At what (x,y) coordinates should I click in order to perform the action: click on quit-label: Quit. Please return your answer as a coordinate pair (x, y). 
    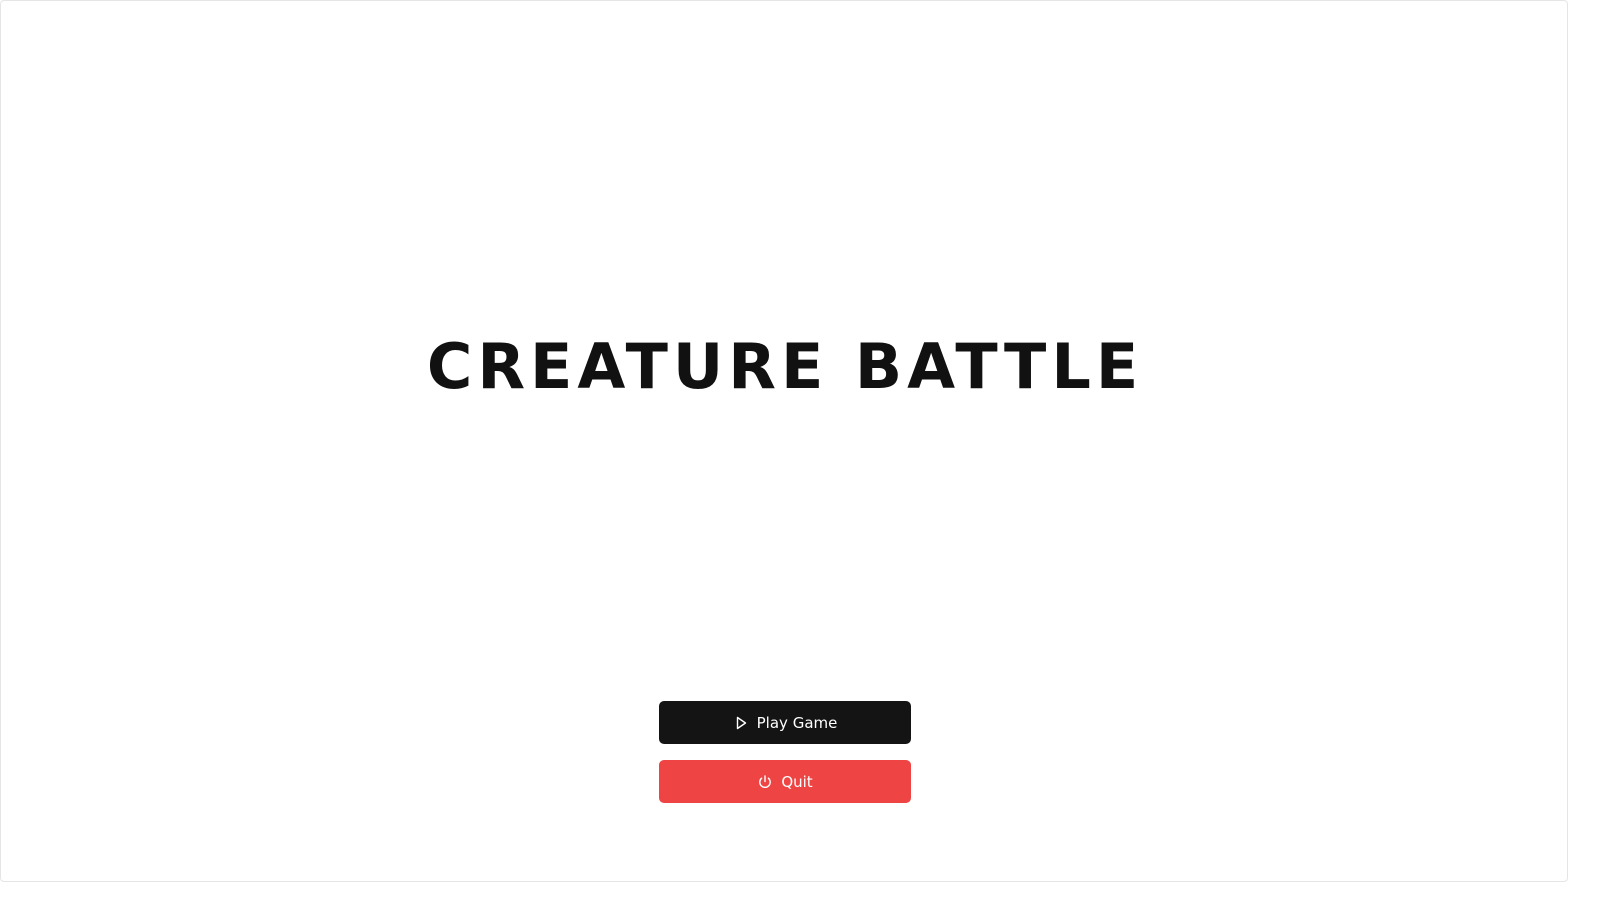
    Looking at the image, I should click on (797, 781).